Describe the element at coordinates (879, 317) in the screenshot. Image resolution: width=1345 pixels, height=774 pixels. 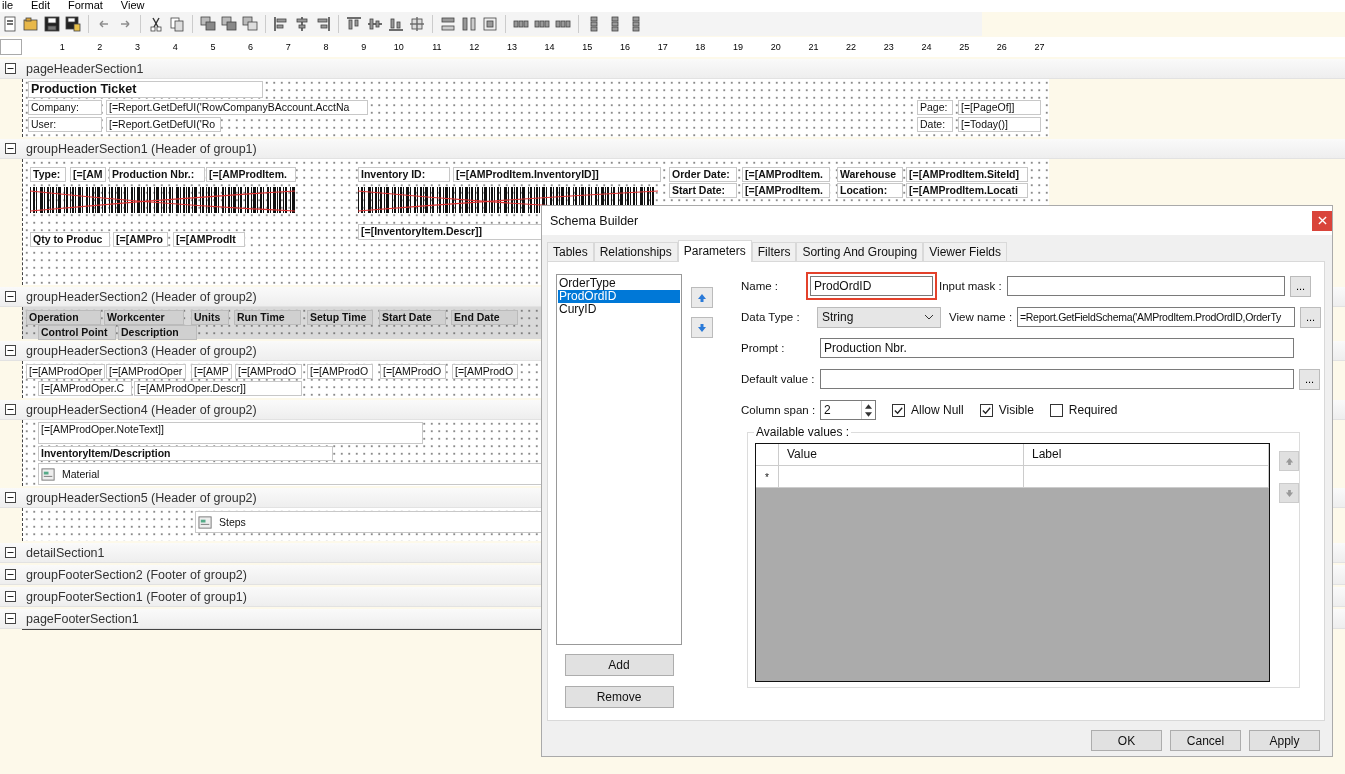
I see `data-type-dropdown: String` at that location.